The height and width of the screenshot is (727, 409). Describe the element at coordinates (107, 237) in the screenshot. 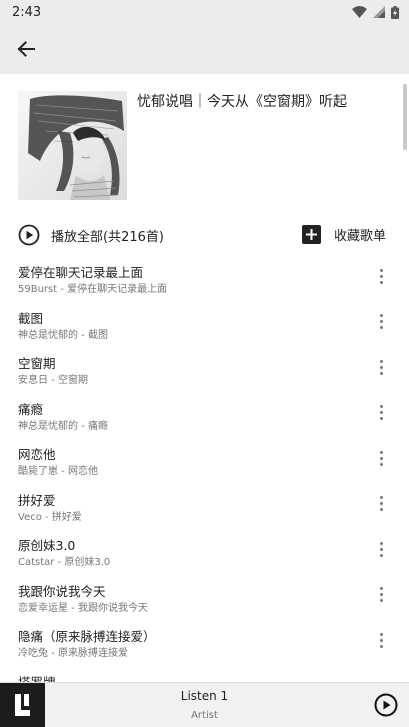

I see `play-all-label: 播放全部(共216首)` at that location.